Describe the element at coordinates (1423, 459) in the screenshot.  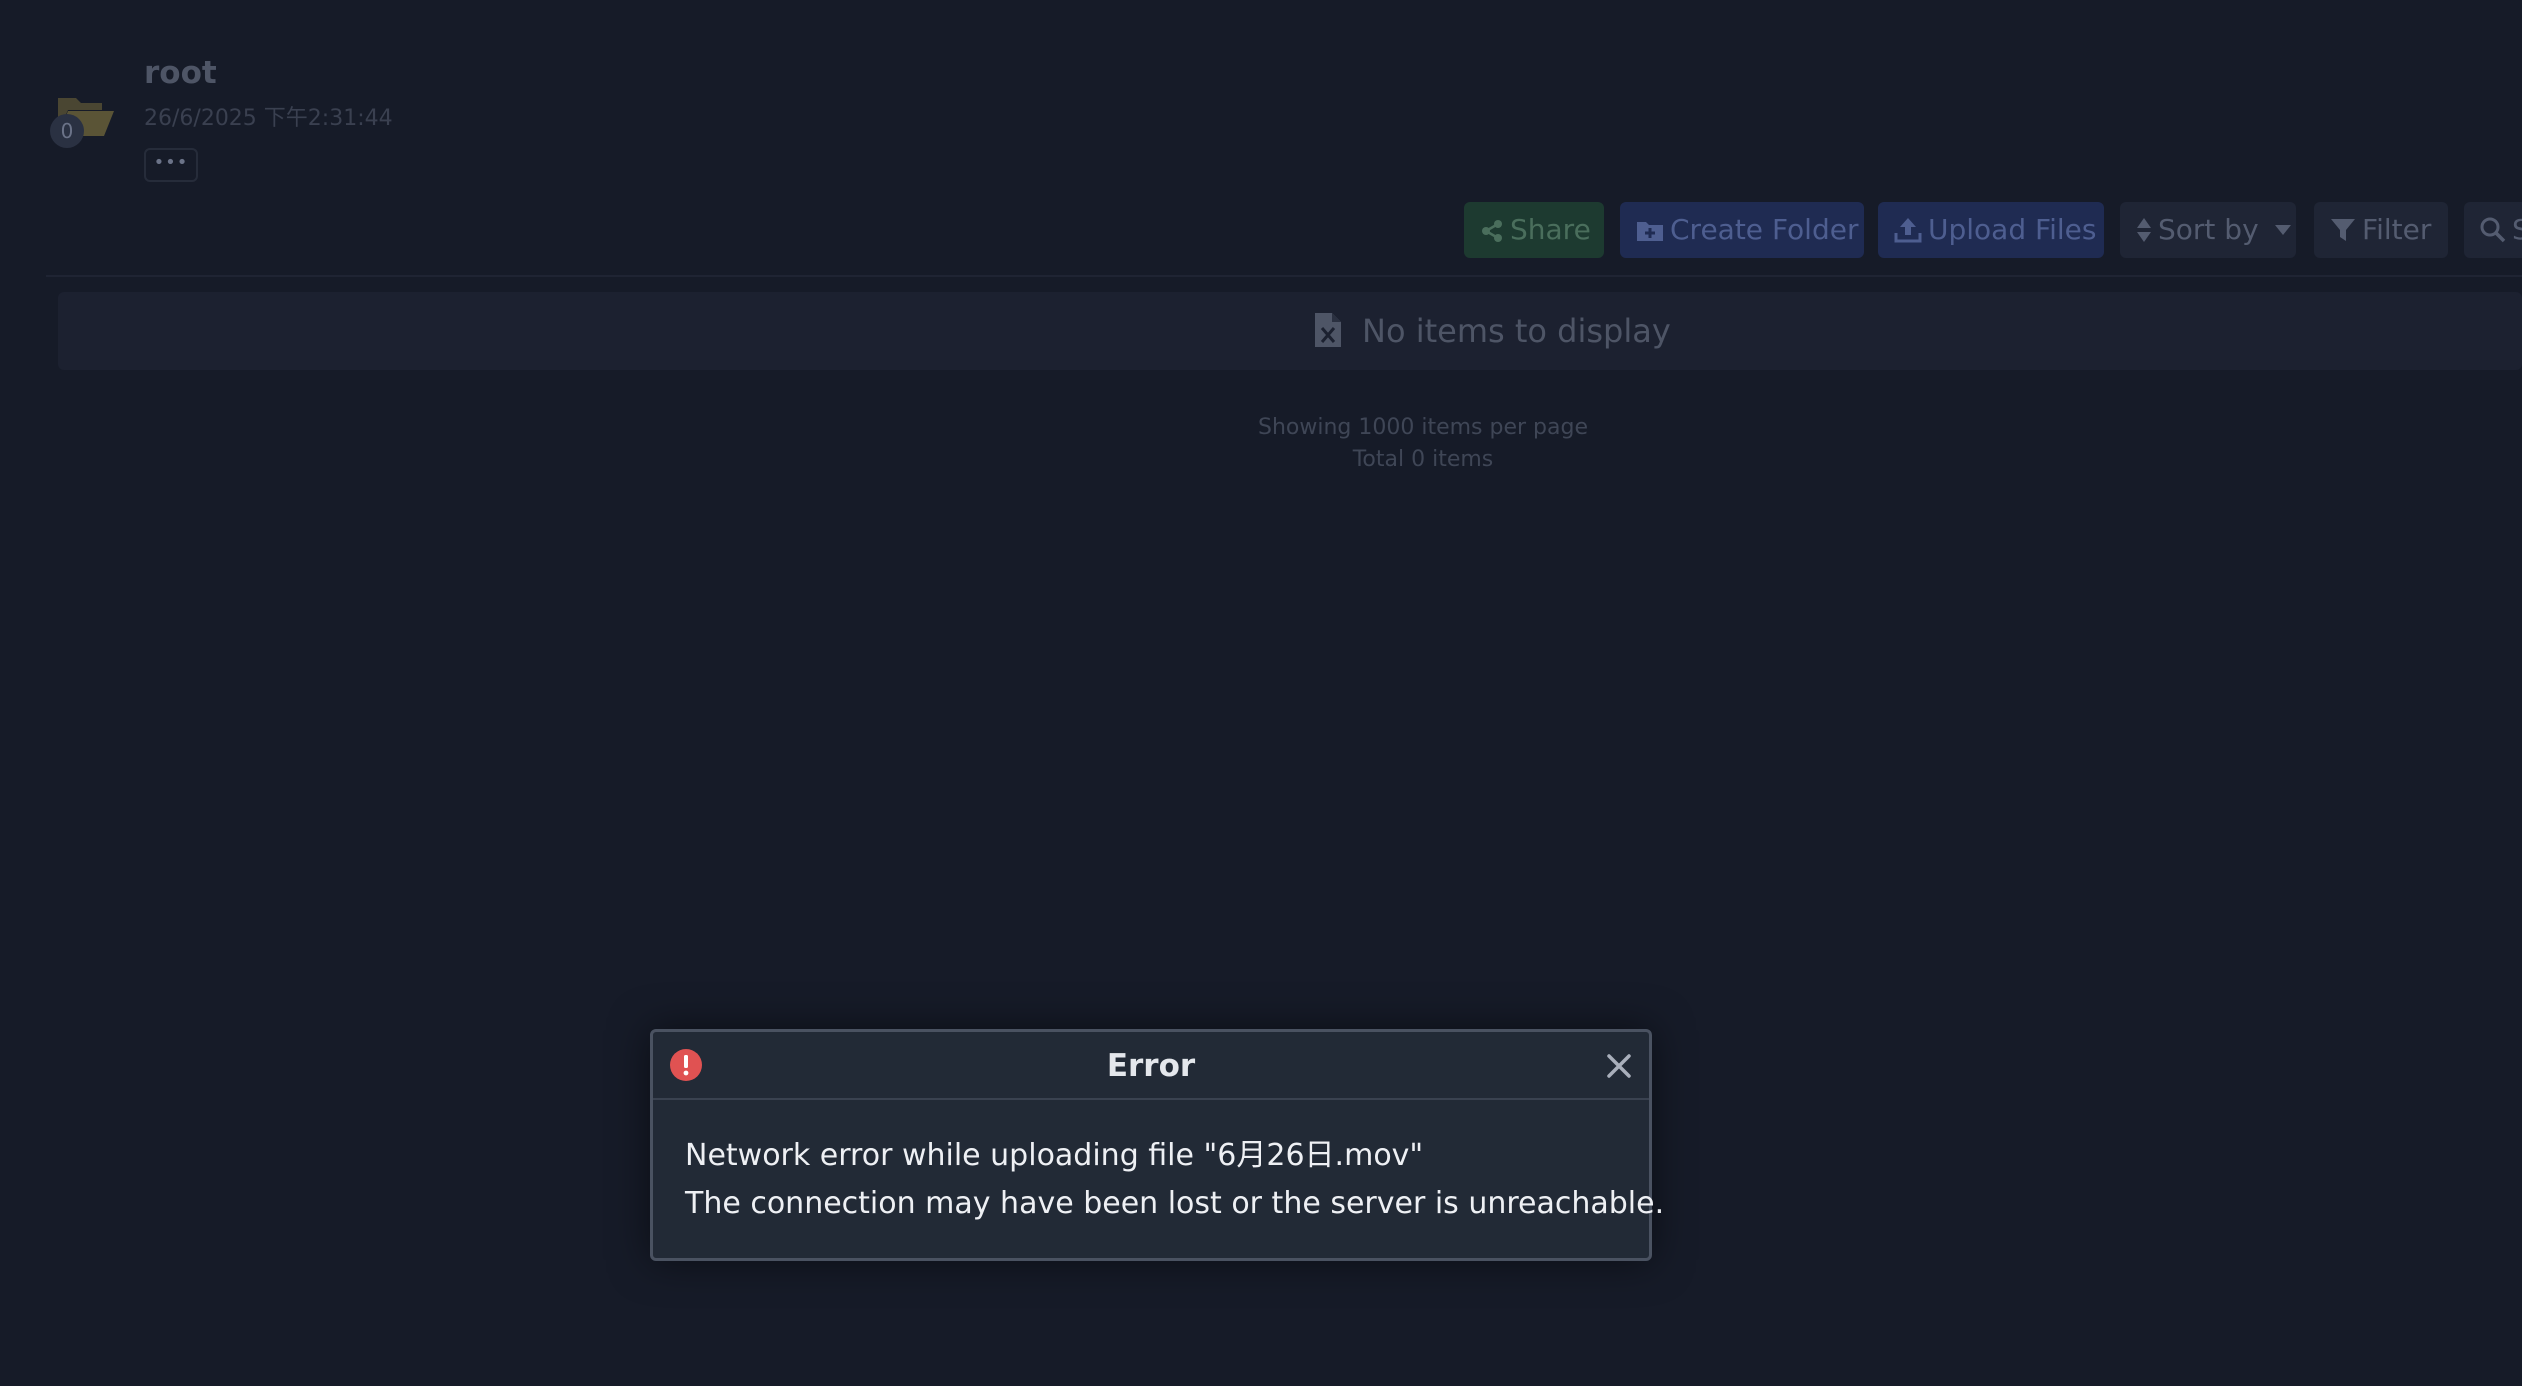
I see `total-items-text: Total 0 items` at that location.